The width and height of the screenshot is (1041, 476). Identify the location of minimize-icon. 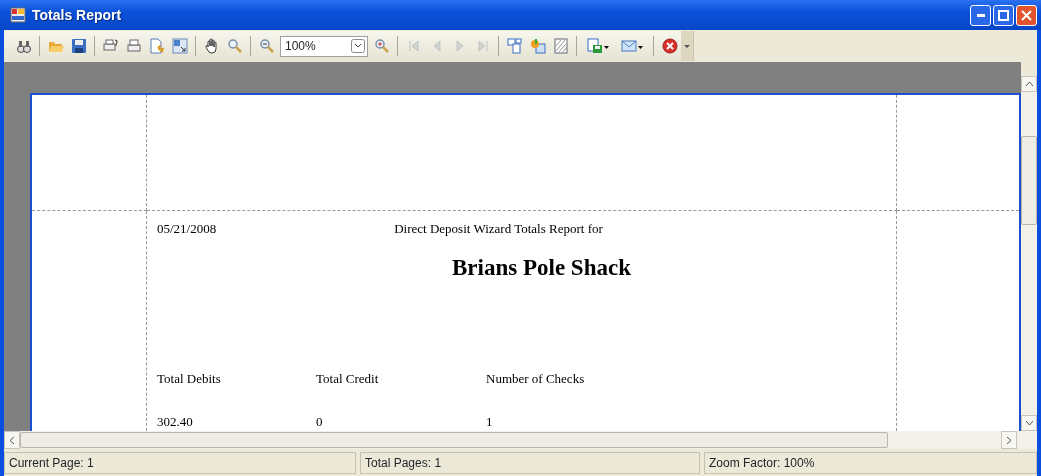
(980, 15).